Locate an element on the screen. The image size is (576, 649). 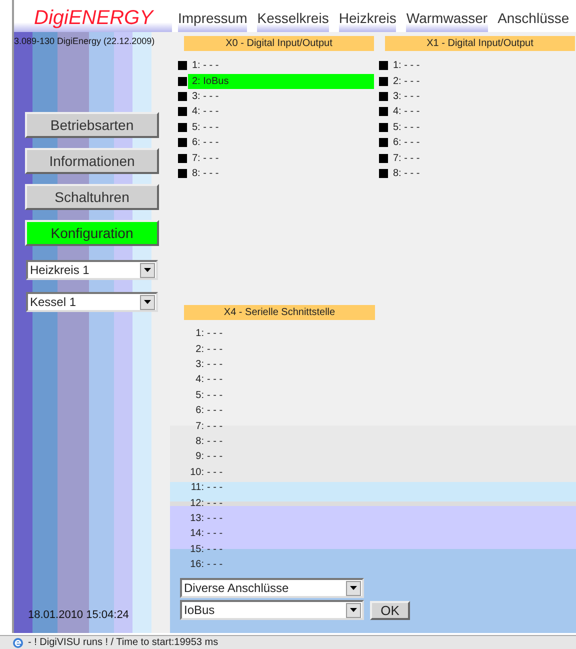
row-number: 2: is located at coordinates (199, 349).